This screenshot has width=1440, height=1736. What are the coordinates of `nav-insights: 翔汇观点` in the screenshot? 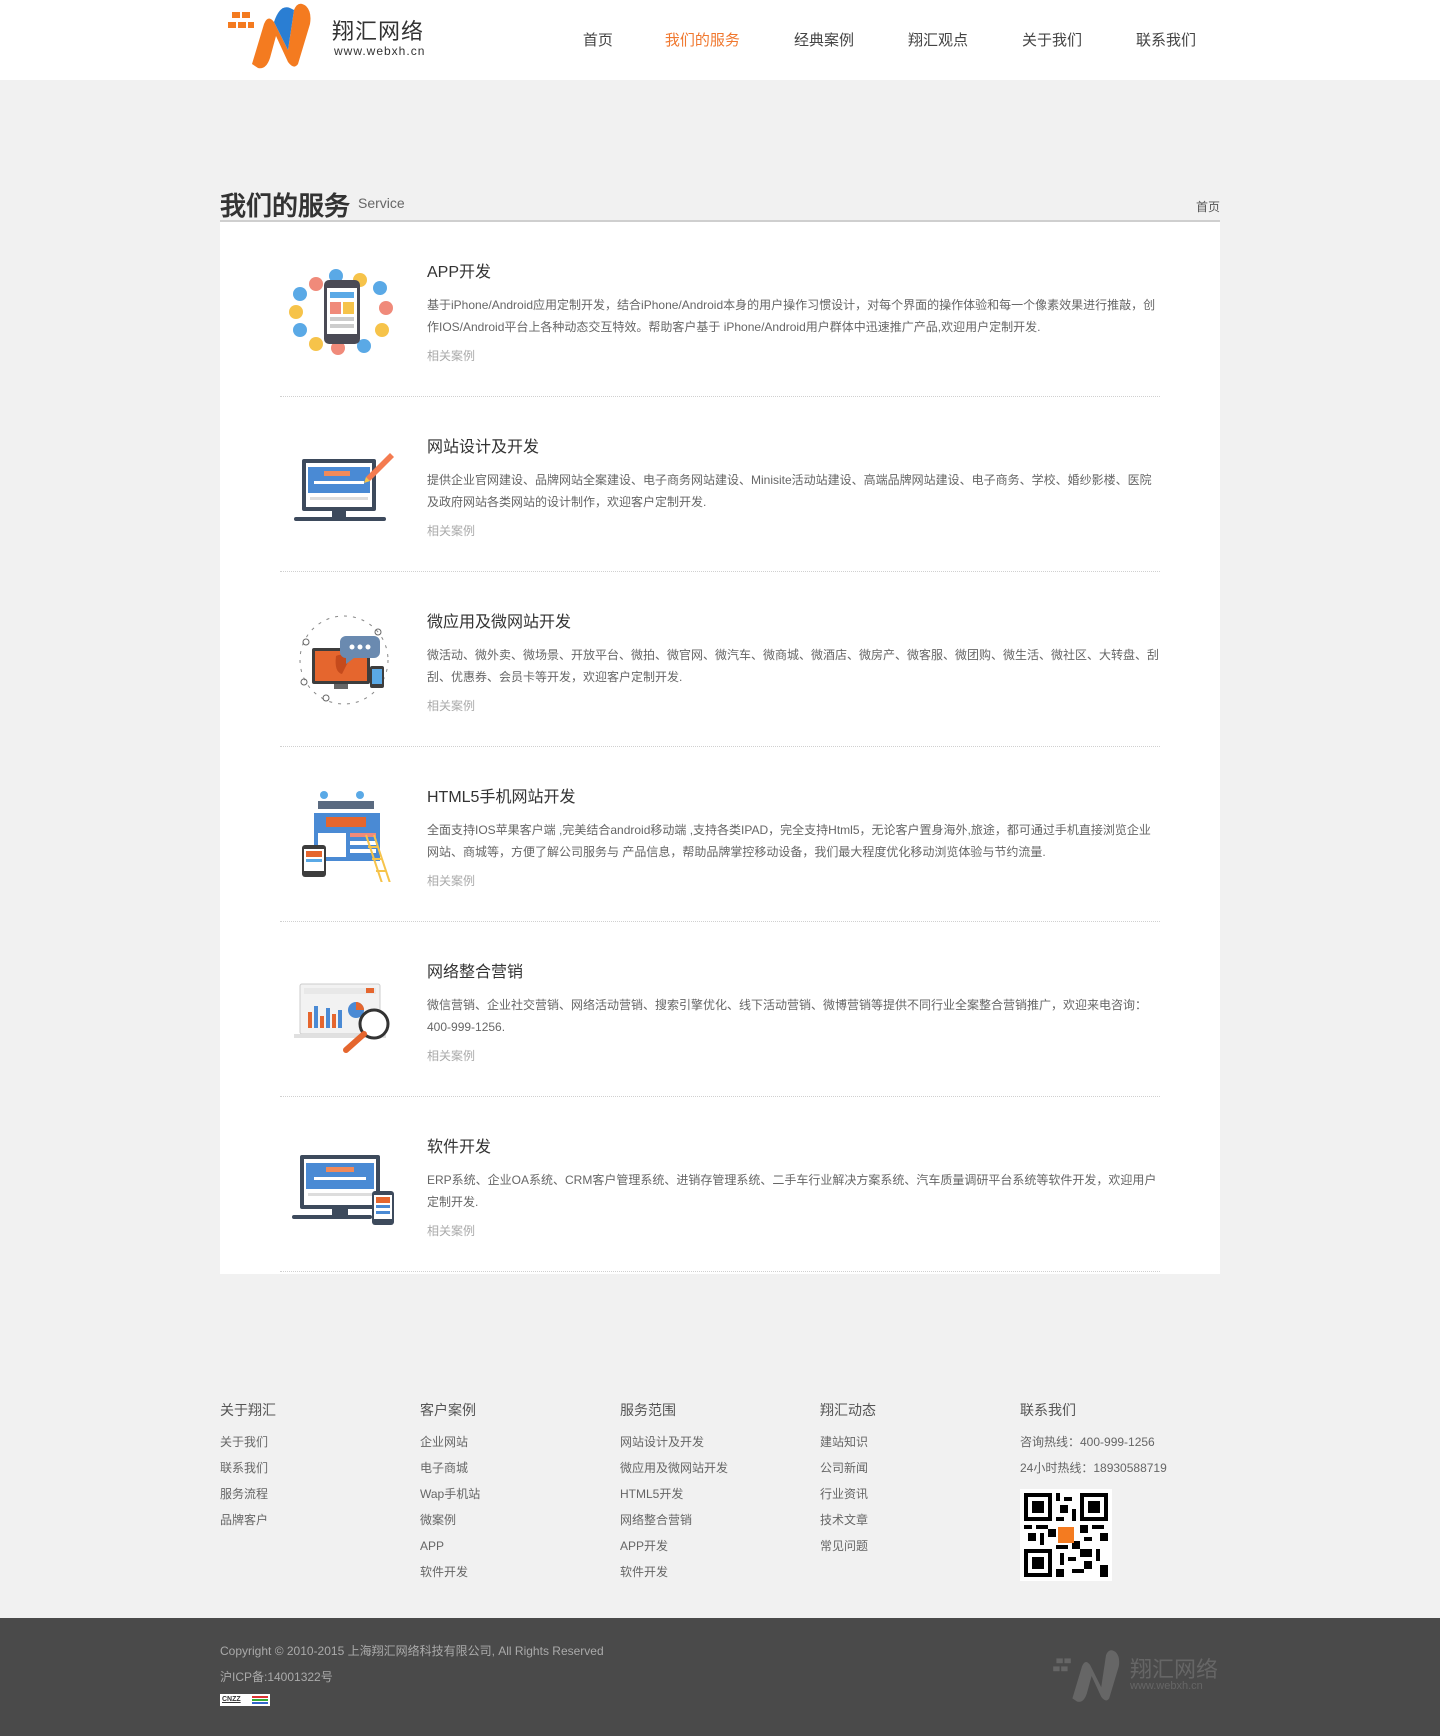 It's located at (938, 40).